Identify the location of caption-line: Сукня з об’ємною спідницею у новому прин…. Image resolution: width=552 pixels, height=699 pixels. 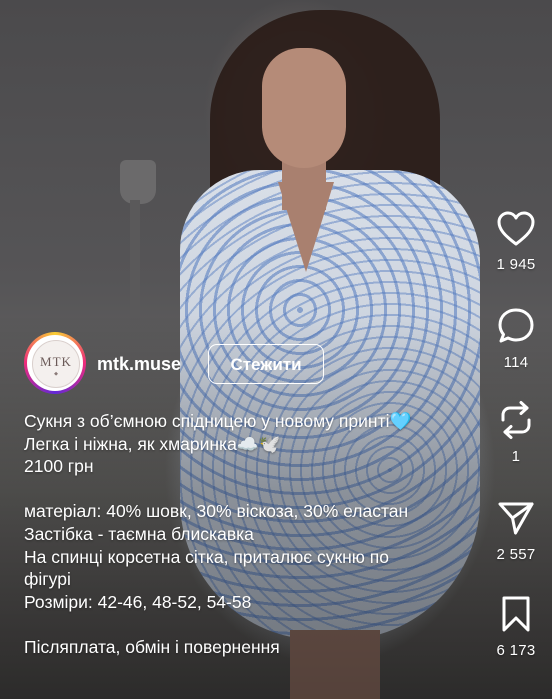
(218, 421).